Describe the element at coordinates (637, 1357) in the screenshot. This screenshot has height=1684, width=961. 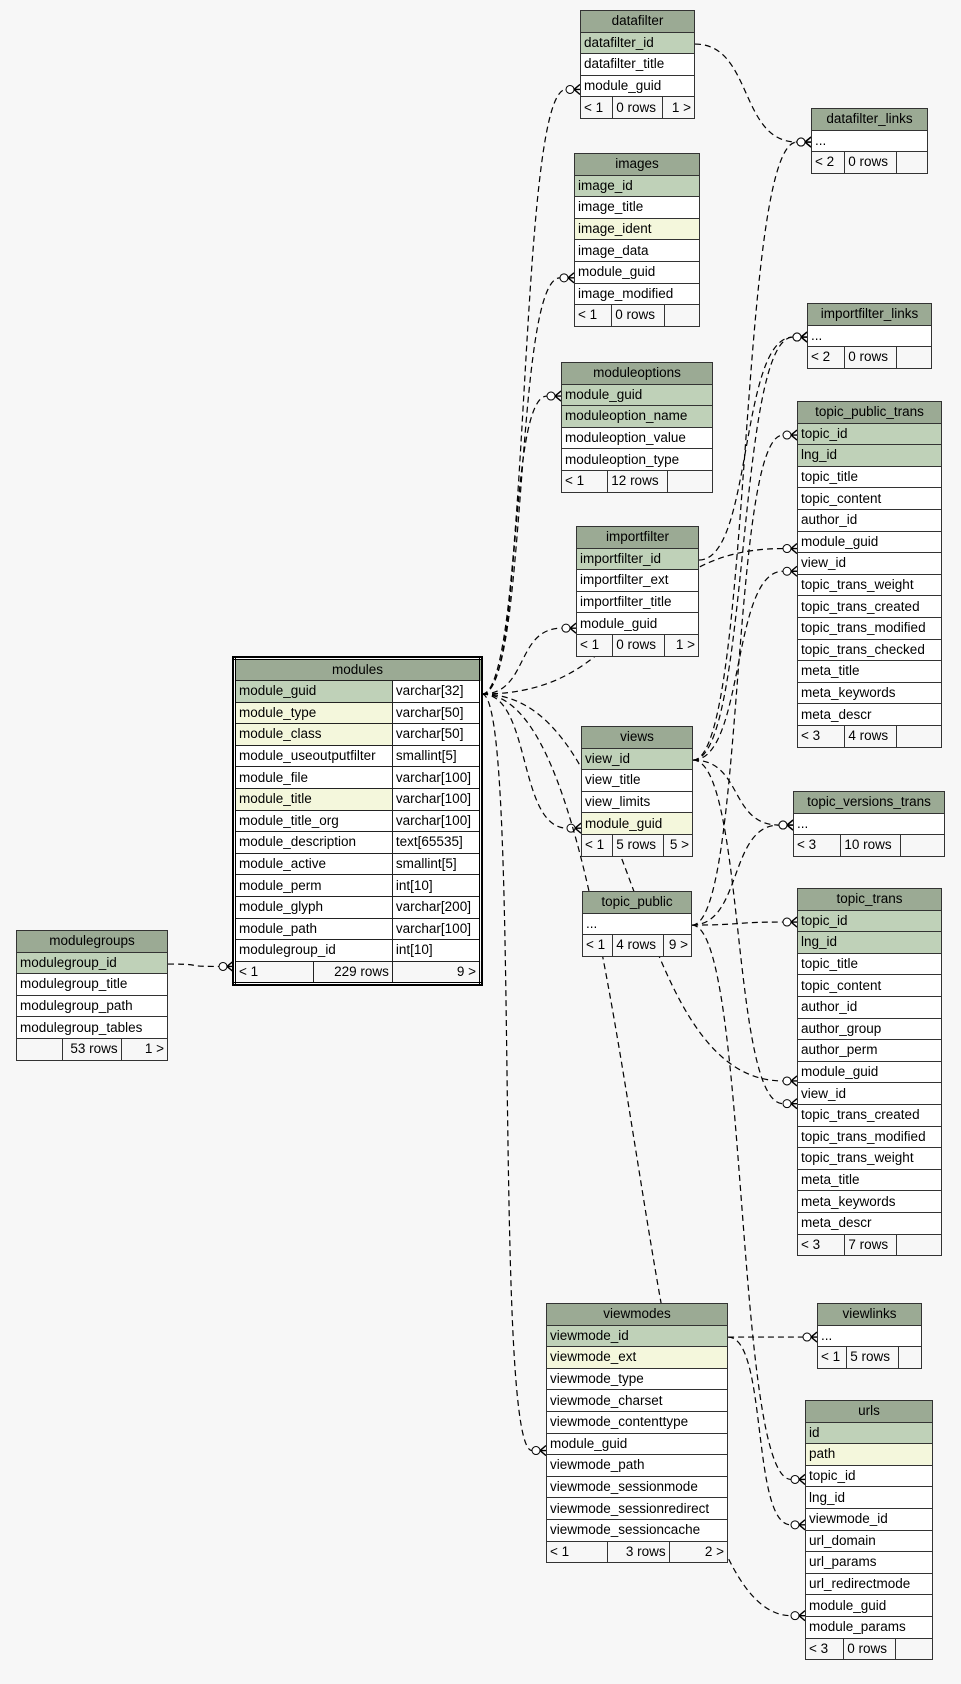
I see `column-name: viewmode_ext` at that location.